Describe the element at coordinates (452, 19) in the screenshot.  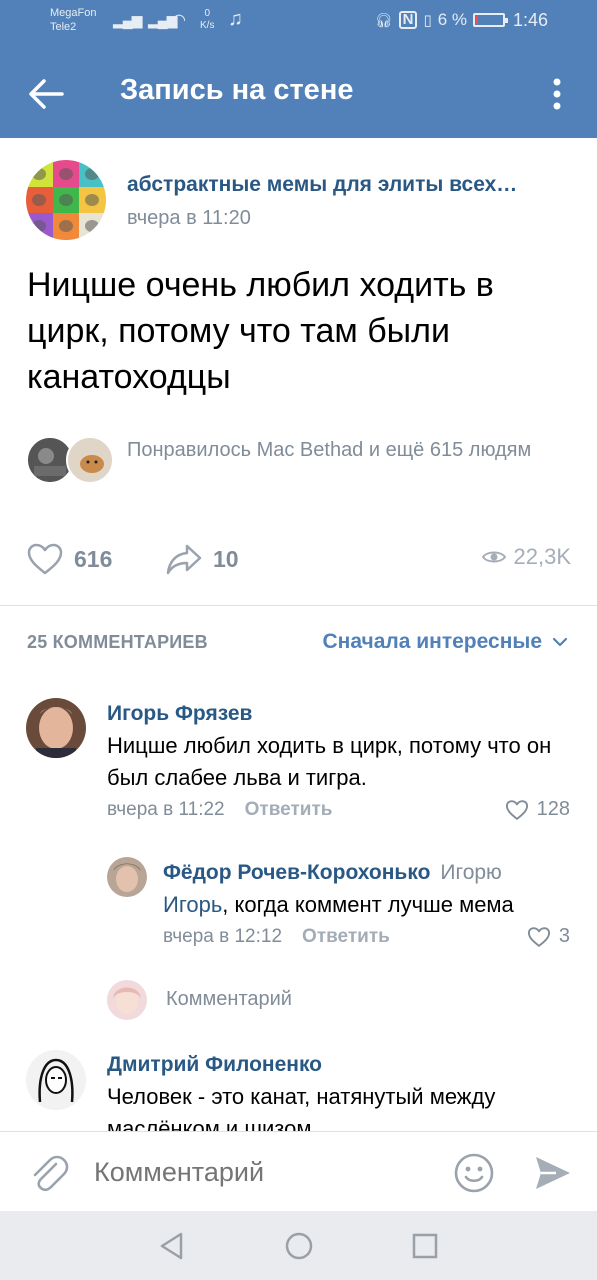
I see `battery-percent: 6 %` at that location.